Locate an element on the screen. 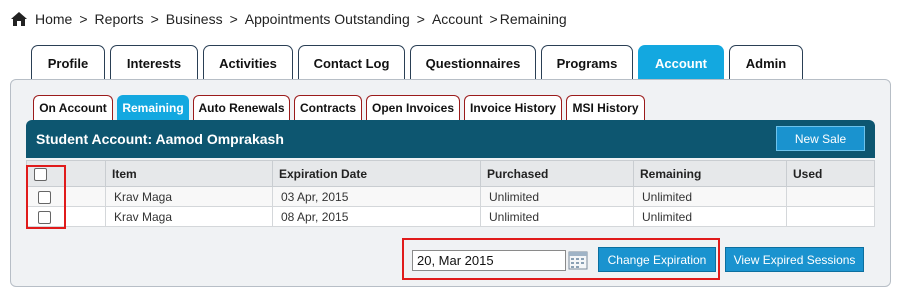 The width and height of the screenshot is (910, 305). column-header-purchased: Purchased is located at coordinates (557, 173).